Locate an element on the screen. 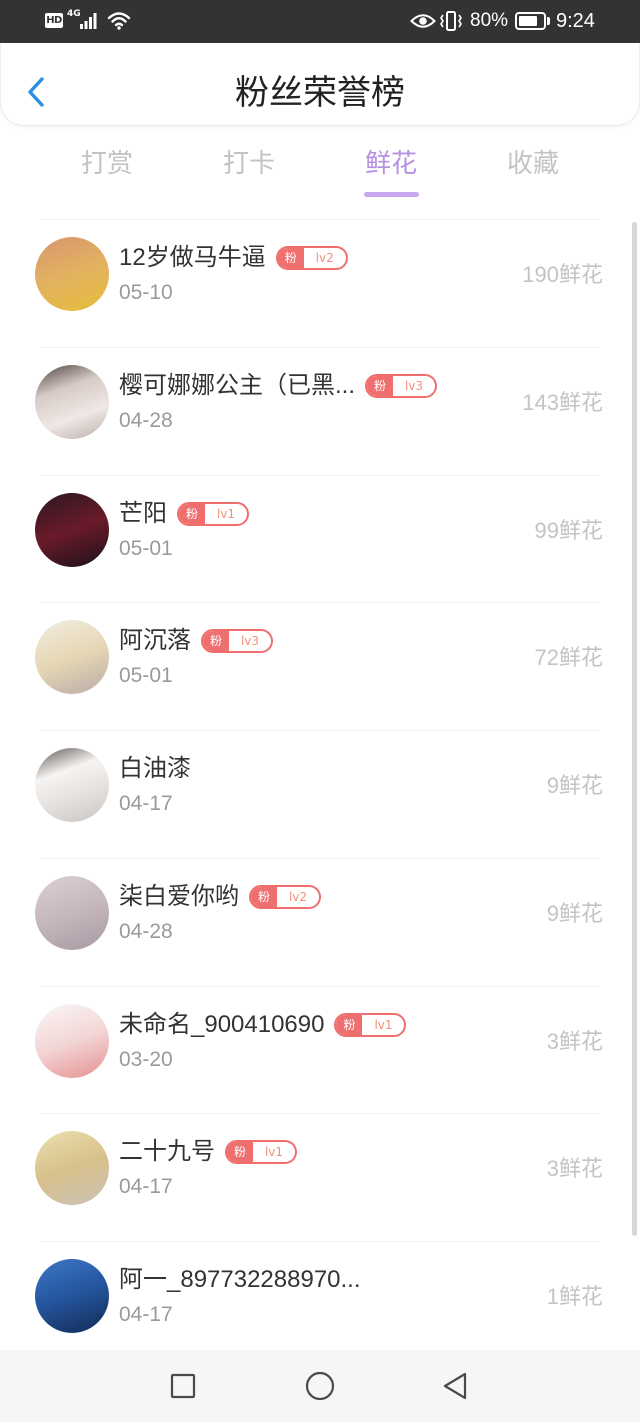 The width and height of the screenshot is (640, 1422). home-circle-icon is located at coordinates (320, 1386).